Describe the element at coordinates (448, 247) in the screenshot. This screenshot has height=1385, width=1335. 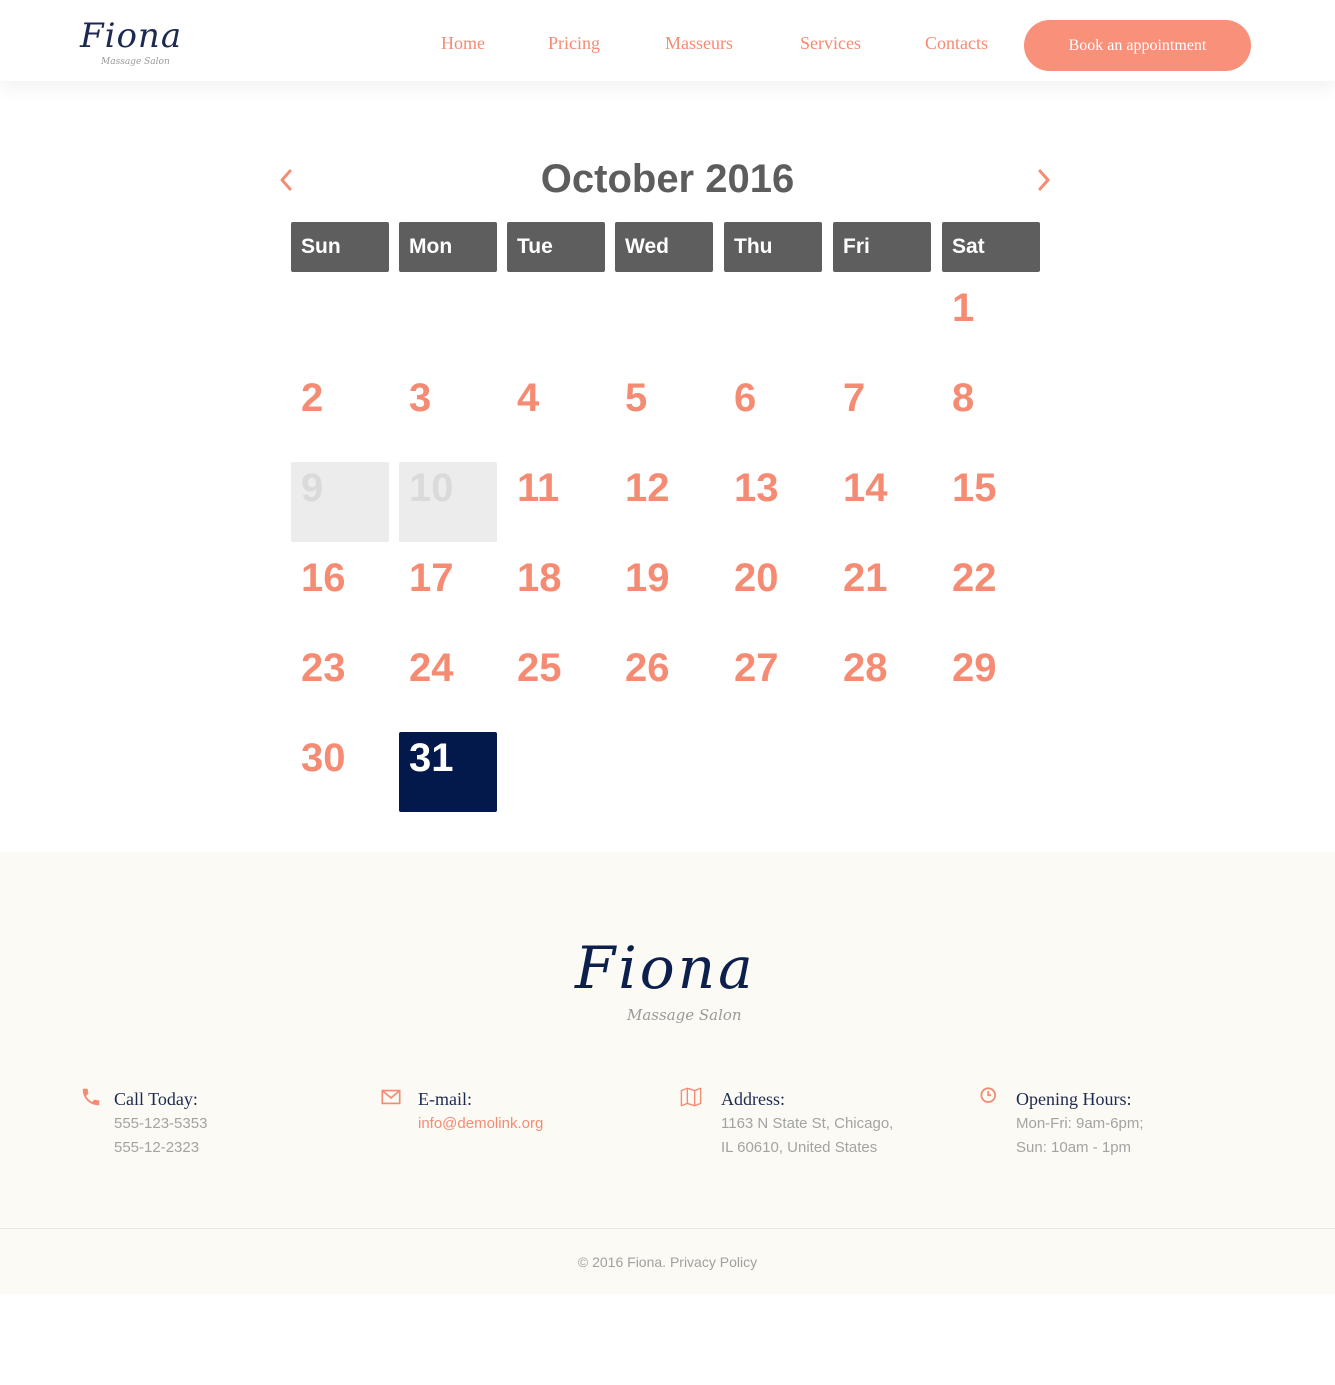
I see `weekday-header-mon: Mon` at that location.